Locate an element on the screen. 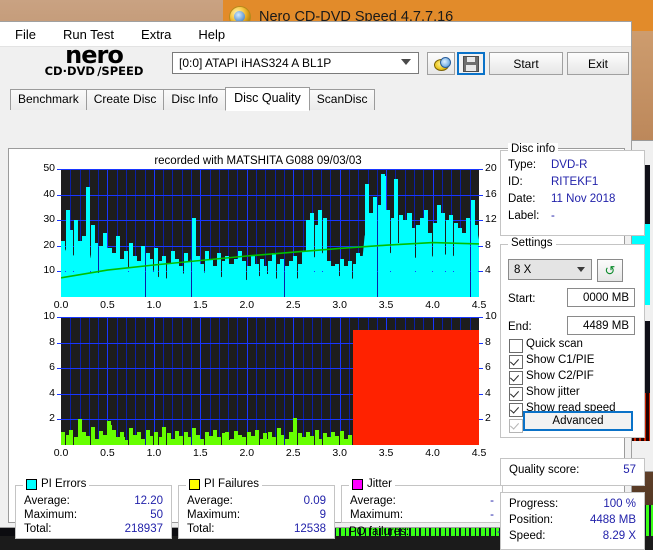 This screenshot has height=550, width=653. menu-extra: Extra is located at coordinates (156, 34).